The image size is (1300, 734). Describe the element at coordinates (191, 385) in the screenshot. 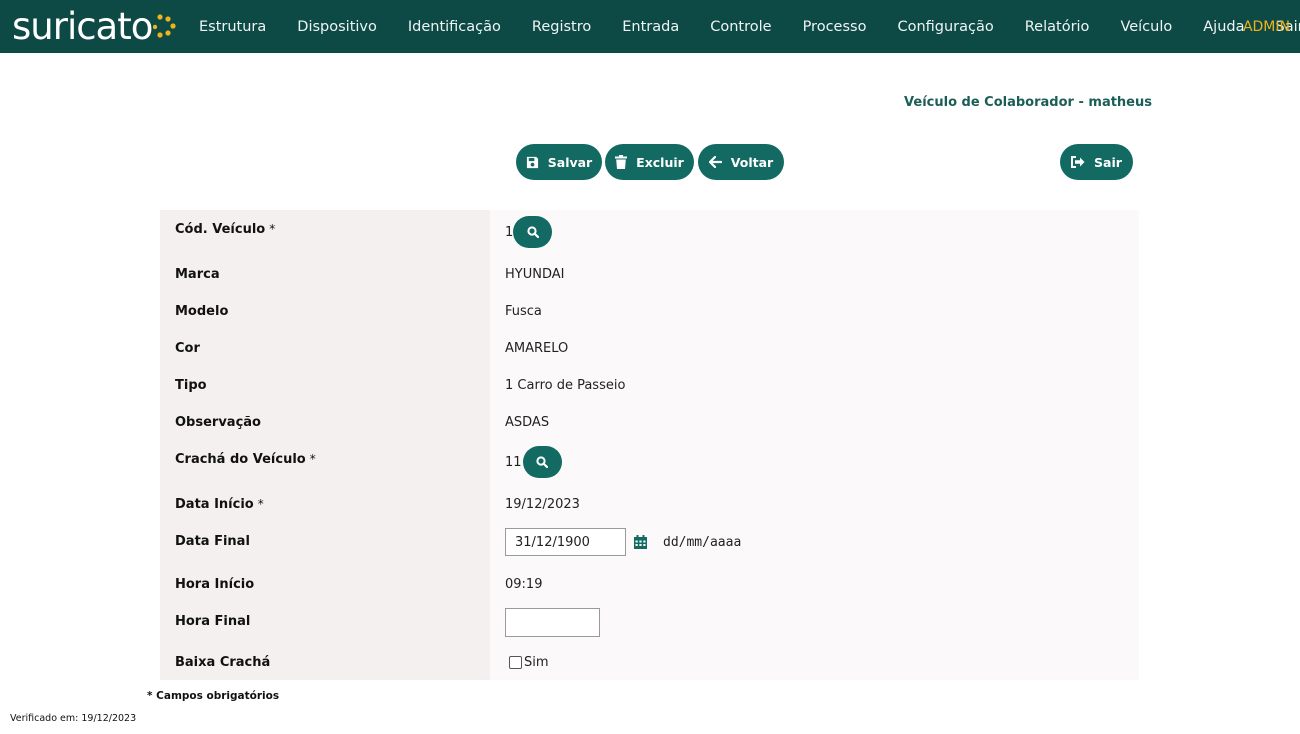

I see `tipo-label: Tipo` at that location.